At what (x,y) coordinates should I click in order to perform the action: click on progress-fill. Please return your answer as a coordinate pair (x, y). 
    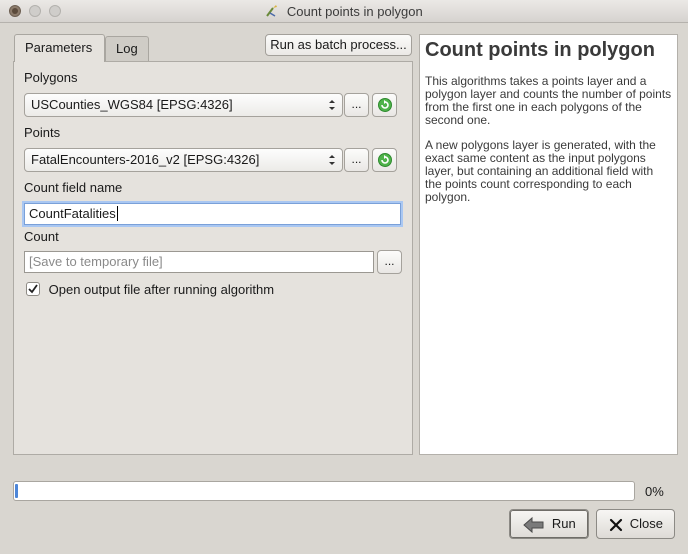
    Looking at the image, I should click on (16, 491).